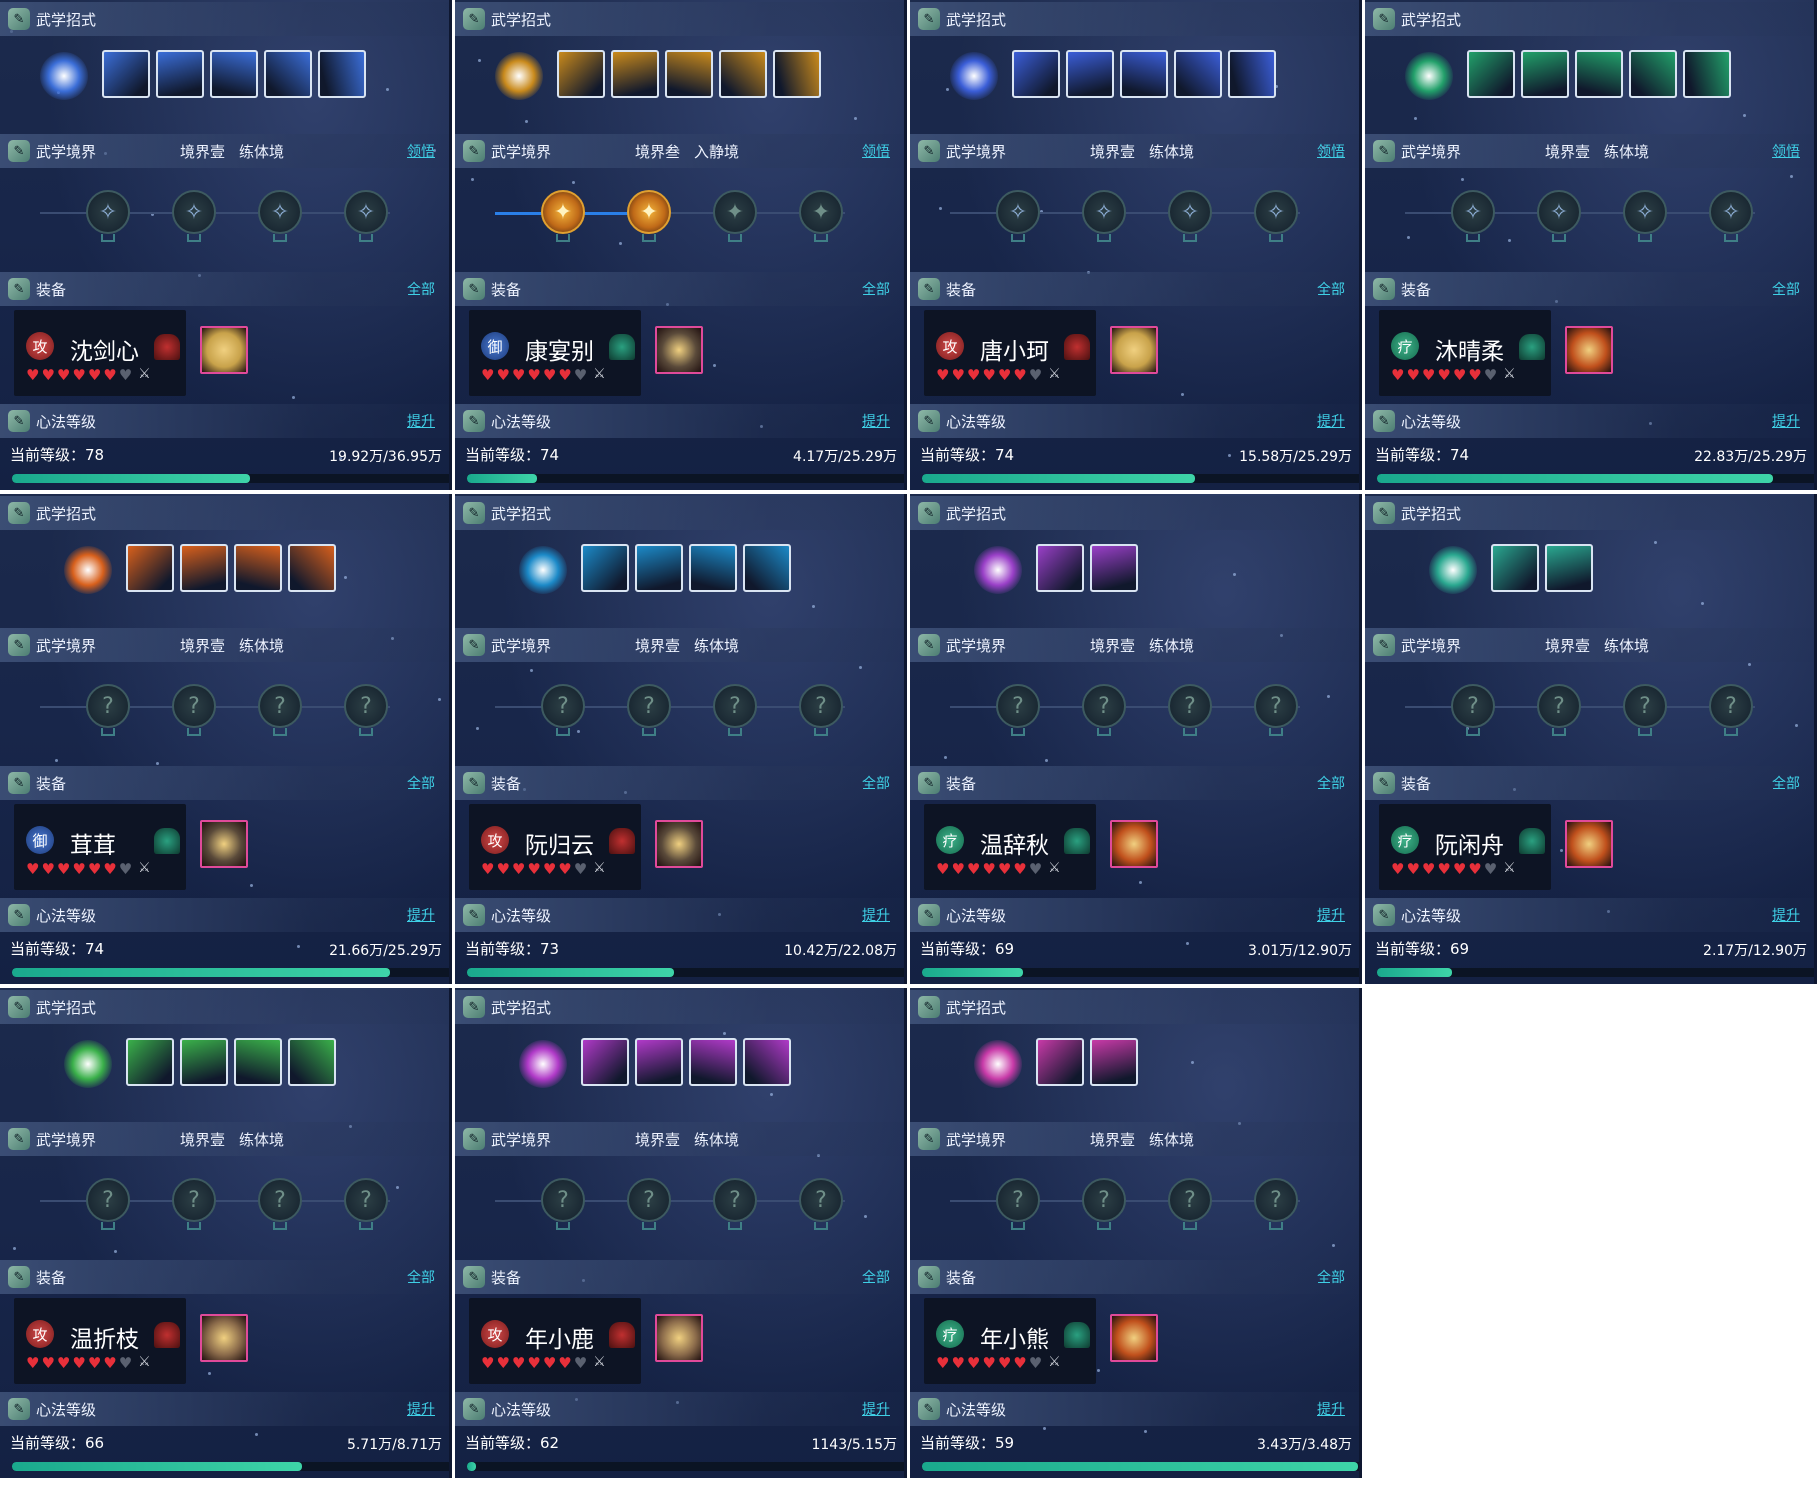  I want to click on character-portrait: 攻唐小珂 ♥ ♥ ♥ ♥ ♥ ♥ ♥ ⚔, so click(1010, 353).